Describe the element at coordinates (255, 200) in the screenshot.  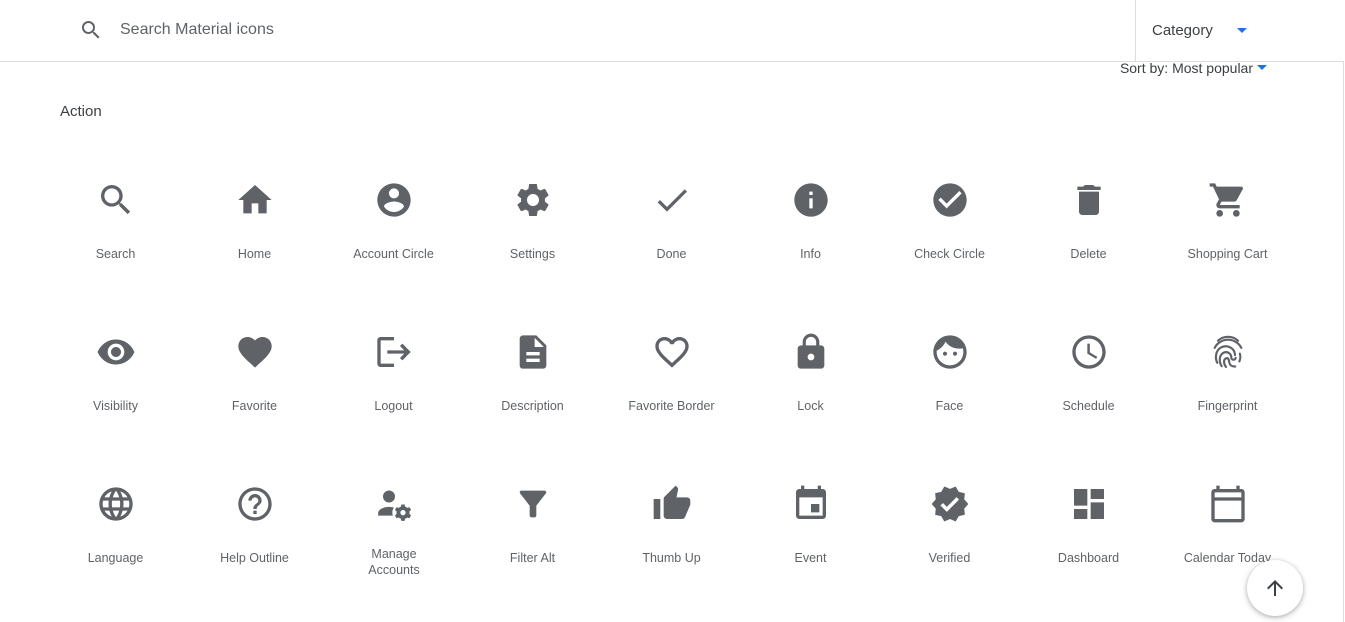
I see `home-icon` at that location.